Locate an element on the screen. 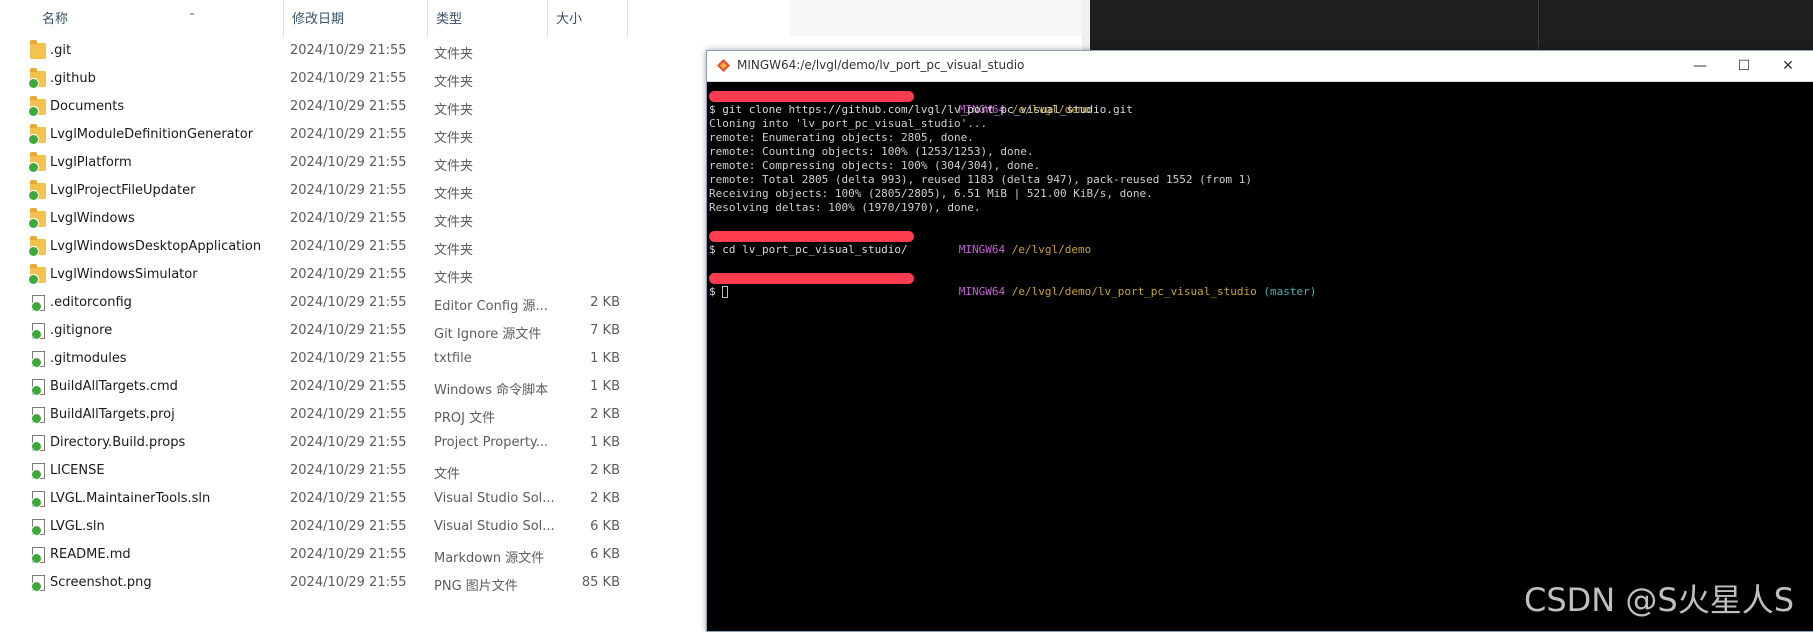 This screenshot has width=1813, height=632. maximize-button: ☐ is located at coordinates (1744, 66).